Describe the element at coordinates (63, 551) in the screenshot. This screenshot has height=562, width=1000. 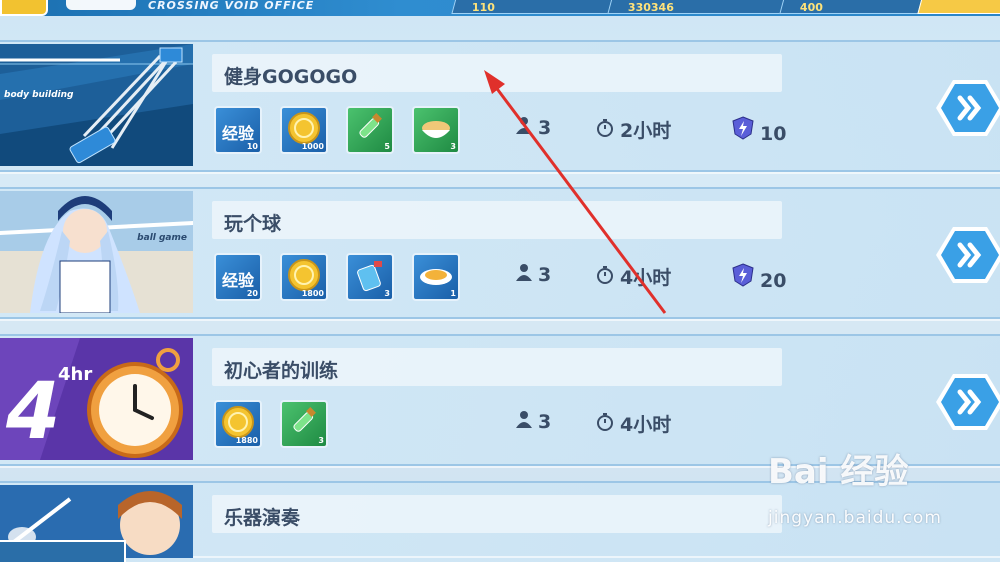
I see `bottom-tab` at that location.